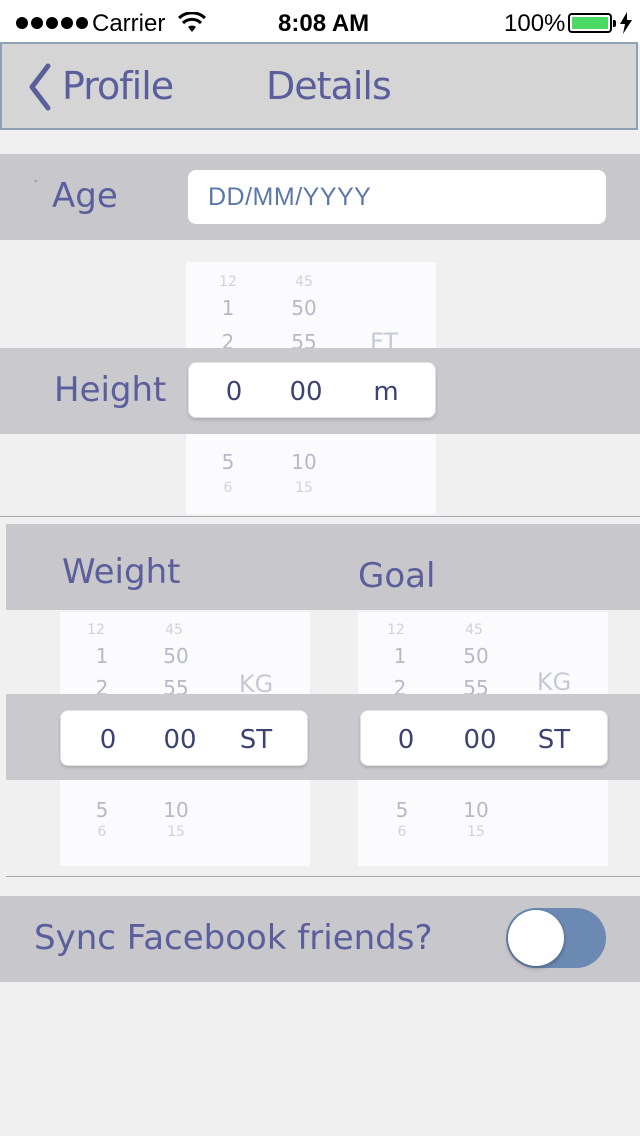 The image size is (640, 1136). Describe the element at coordinates (535, 23) in the screenshot. I see `battery-percent: 100%` at that location.